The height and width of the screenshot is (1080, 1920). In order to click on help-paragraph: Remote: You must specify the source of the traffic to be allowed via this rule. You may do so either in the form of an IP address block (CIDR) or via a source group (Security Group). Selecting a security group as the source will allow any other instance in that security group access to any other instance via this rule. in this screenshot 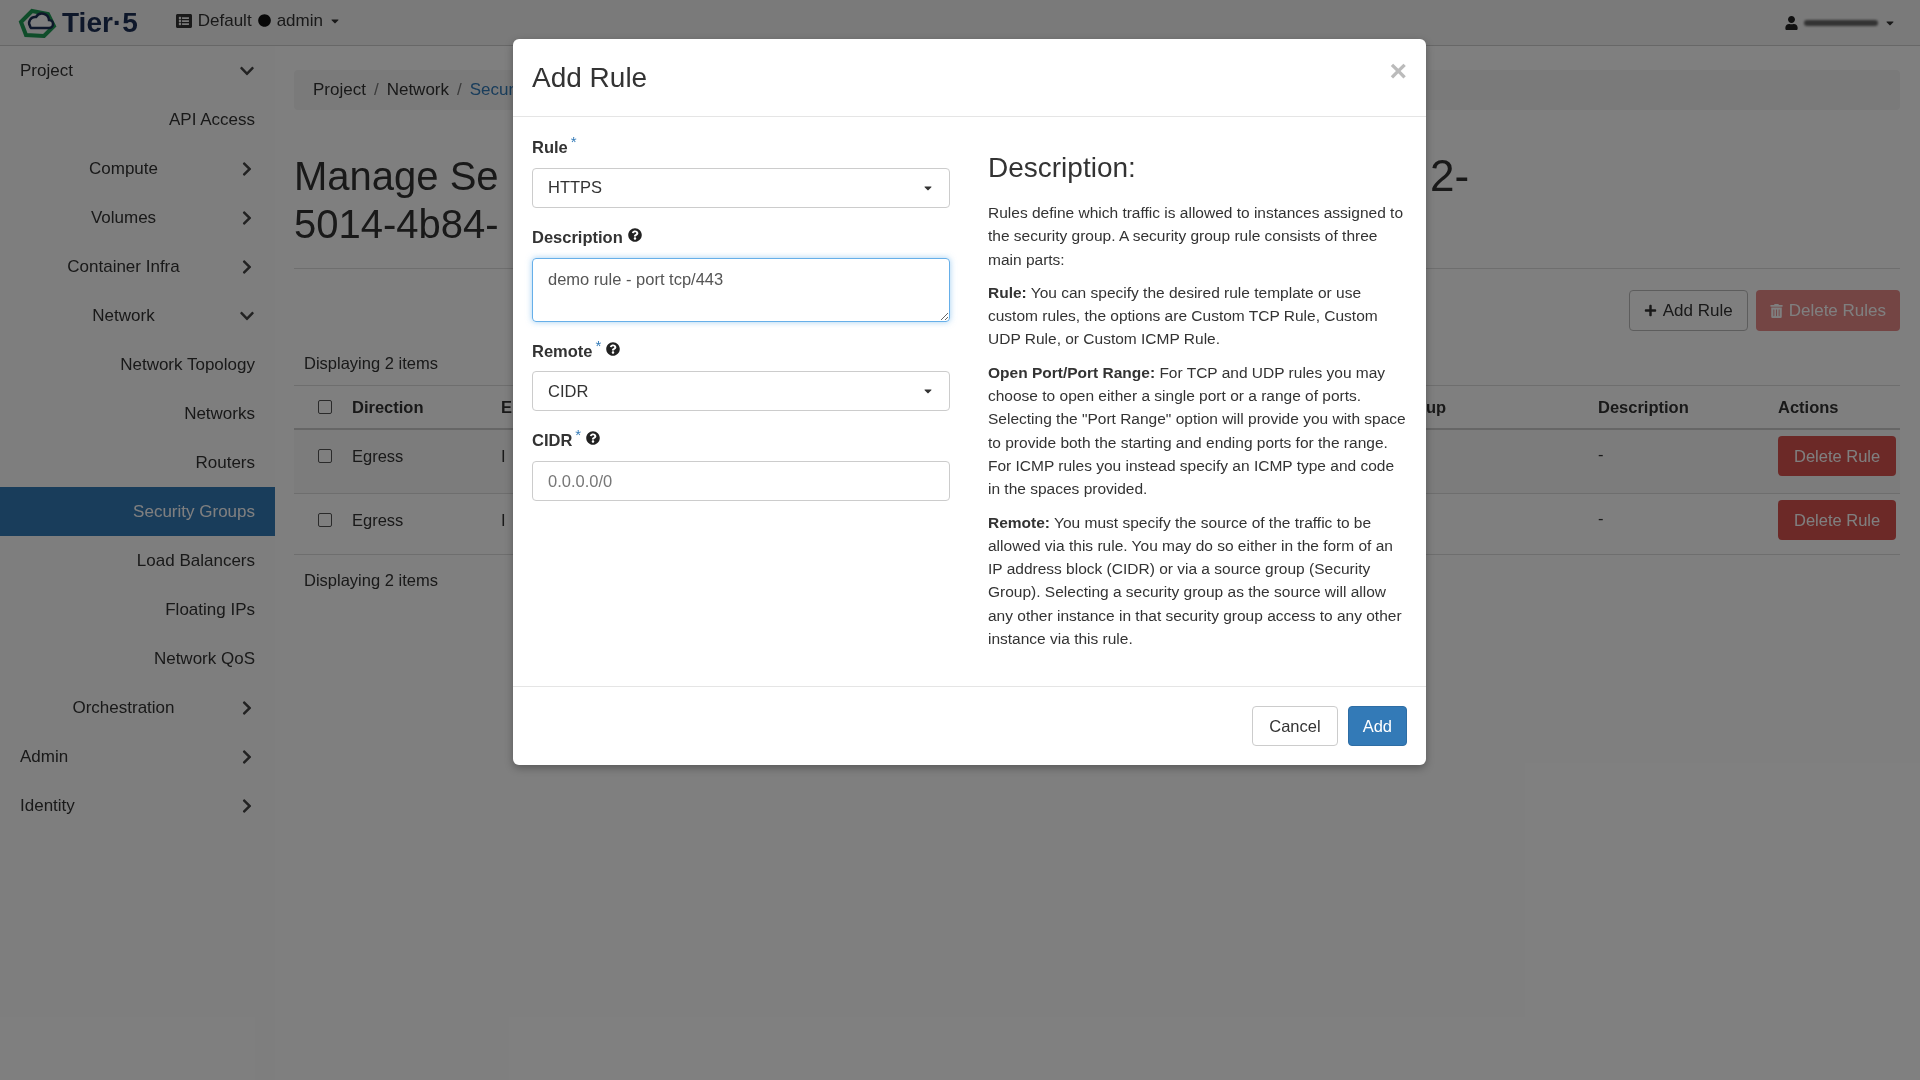, I will do `click(1195, 581)`.